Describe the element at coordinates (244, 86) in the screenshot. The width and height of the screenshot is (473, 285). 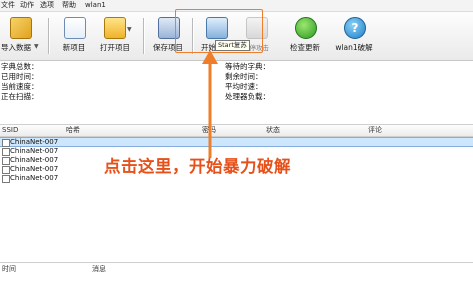
I see `average-speed-label: 平均时速：` at that location.